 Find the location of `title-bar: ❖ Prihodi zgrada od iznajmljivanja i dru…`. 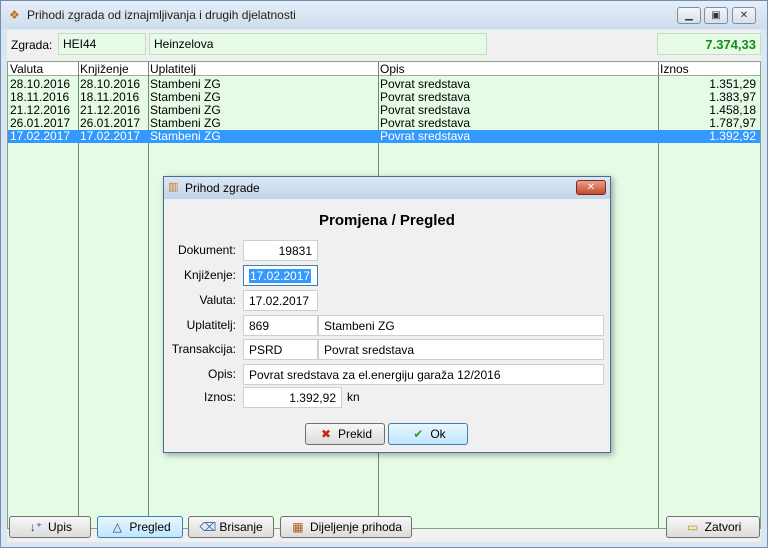

title-bar: ❖ Prihodi zgrada od iznajmljivanja i dru… is located at coordinates (384, 15).